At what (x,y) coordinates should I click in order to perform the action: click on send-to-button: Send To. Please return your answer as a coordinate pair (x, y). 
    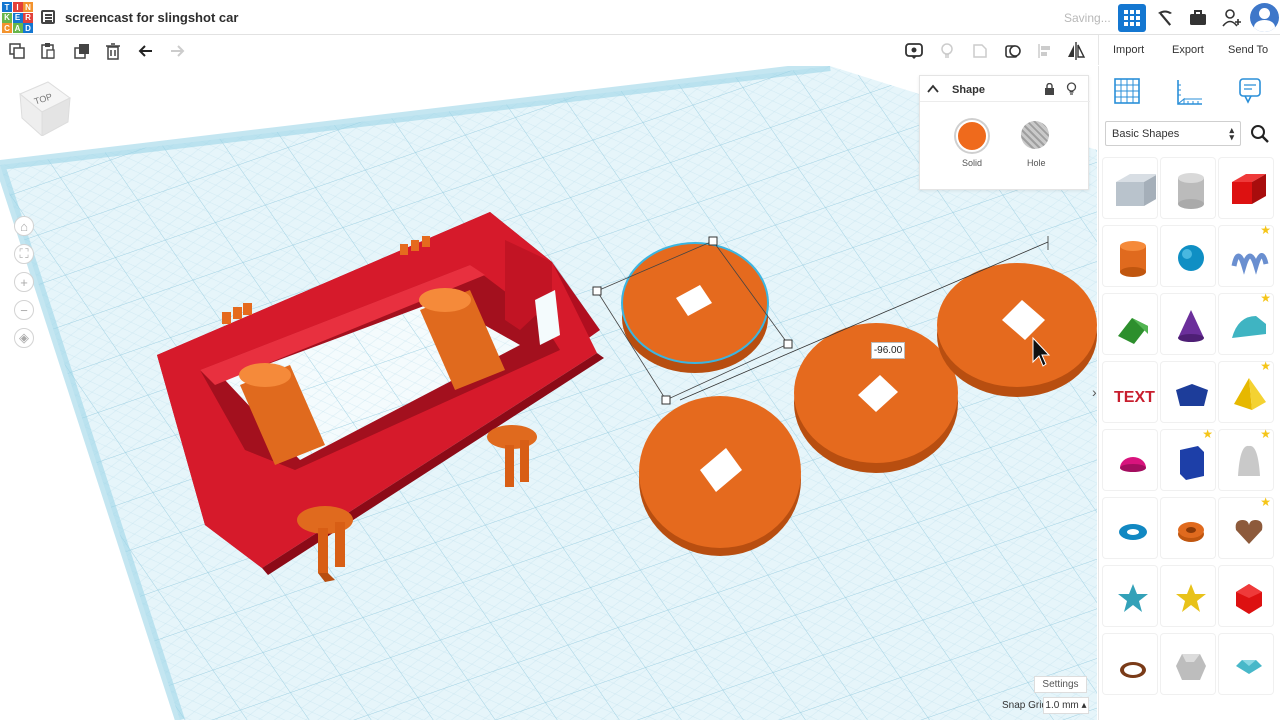
    Looking at the image, I should click on (1248, 50).